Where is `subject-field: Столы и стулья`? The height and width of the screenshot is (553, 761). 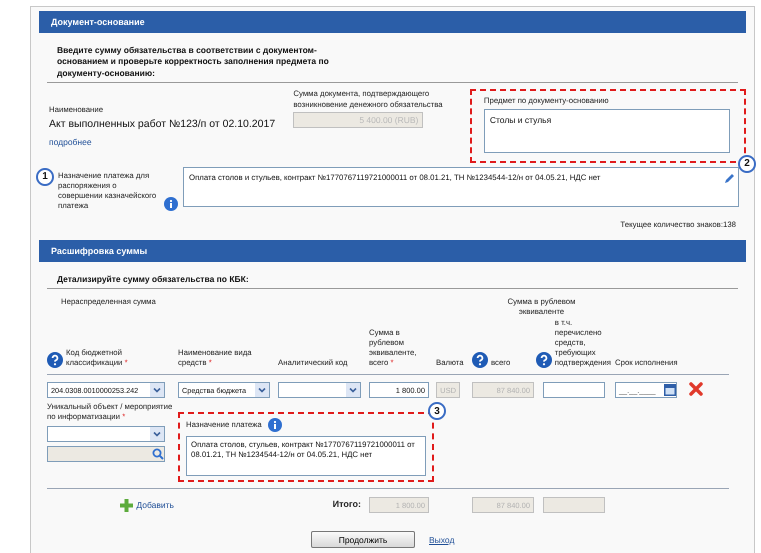 subject-field: Столы и стулья is located at coordinates (607, 130).